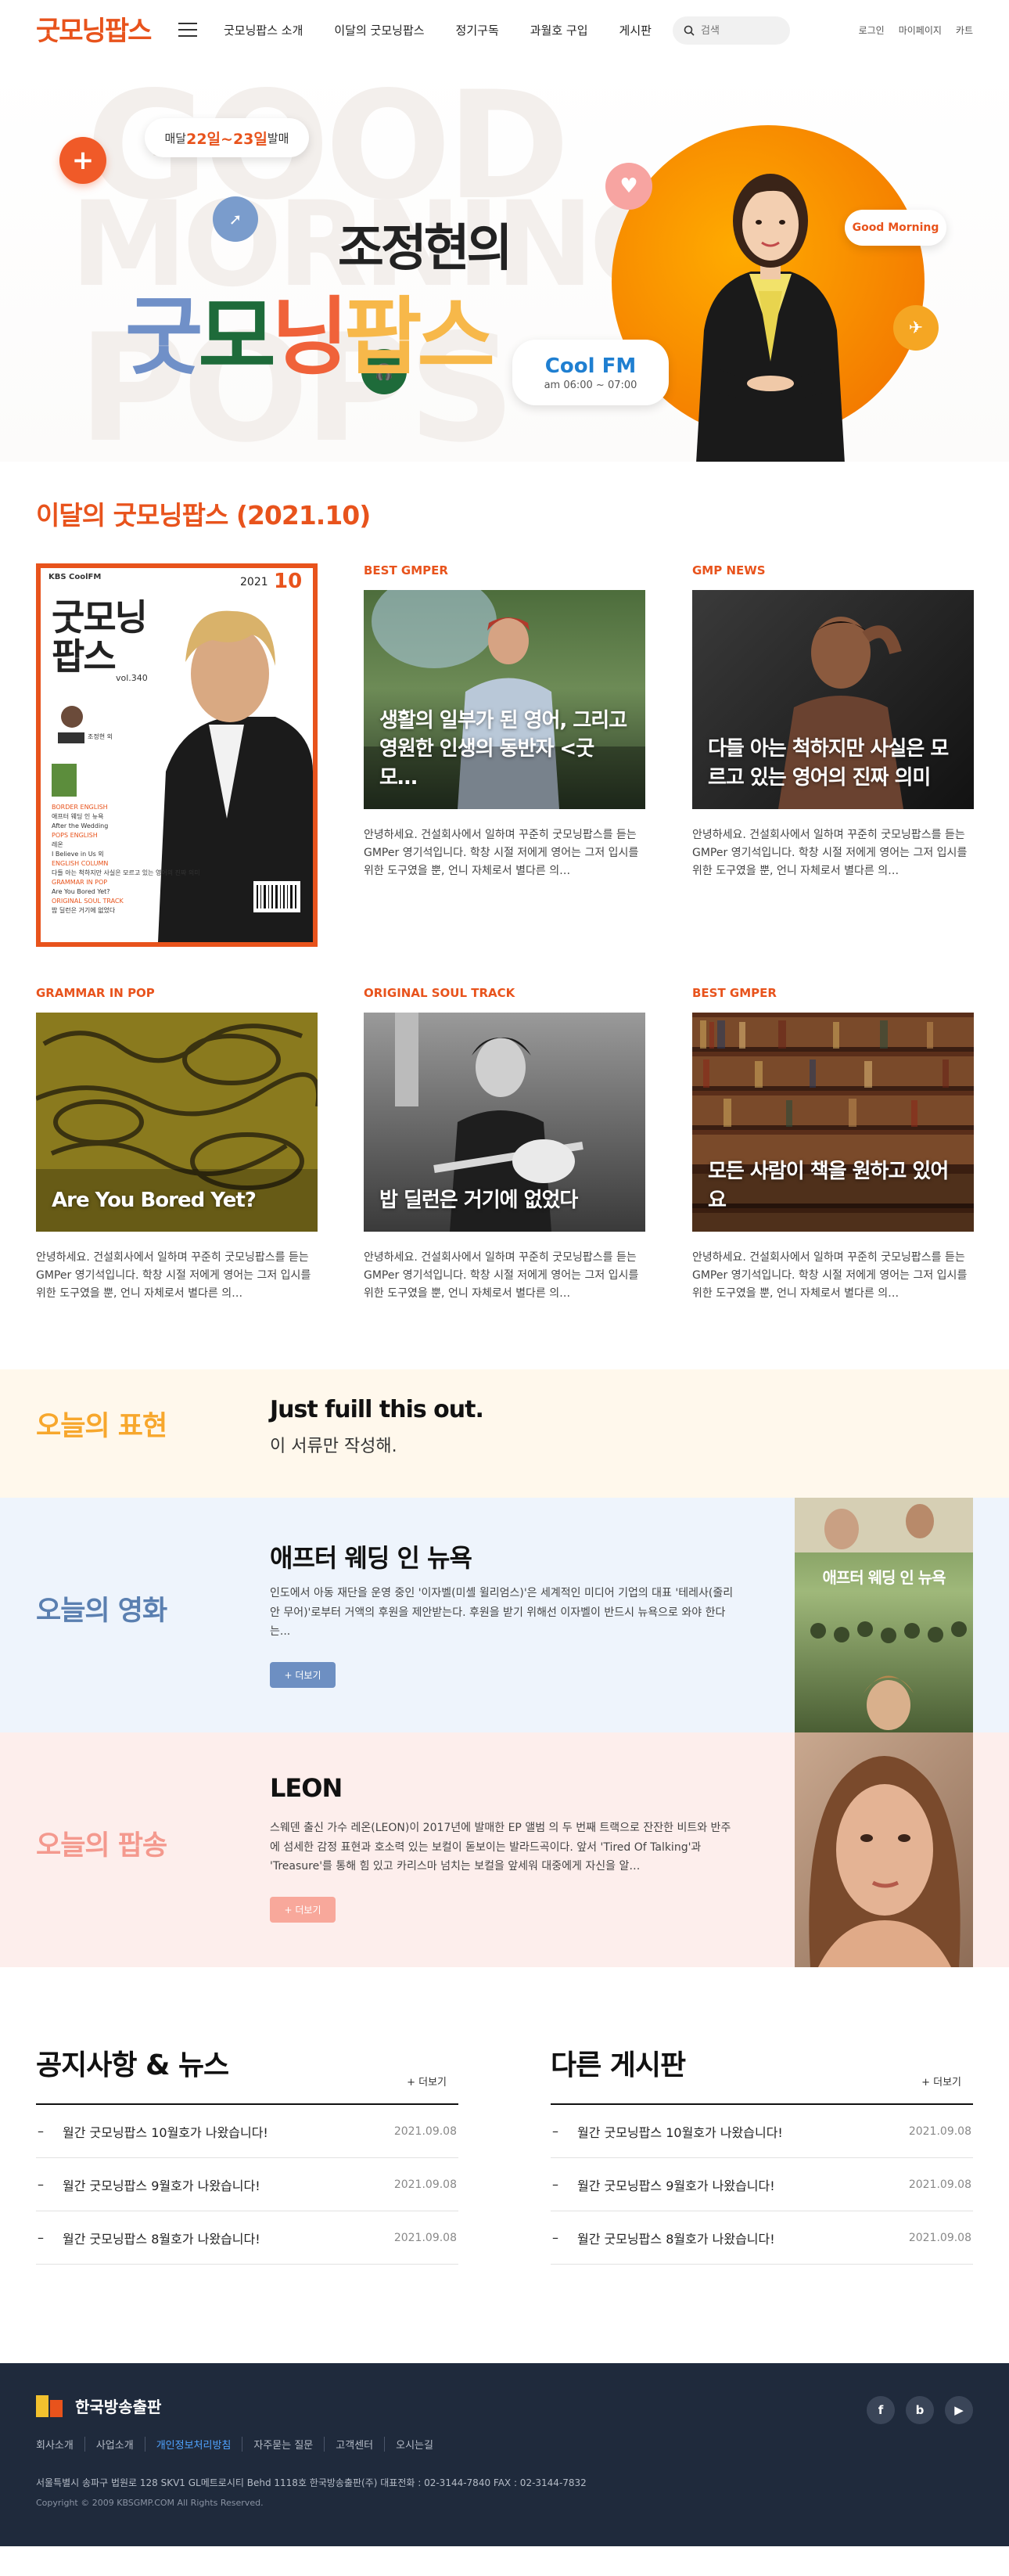  I want to click on card-category: GRAMMAR IN POP, so click(95, 993).